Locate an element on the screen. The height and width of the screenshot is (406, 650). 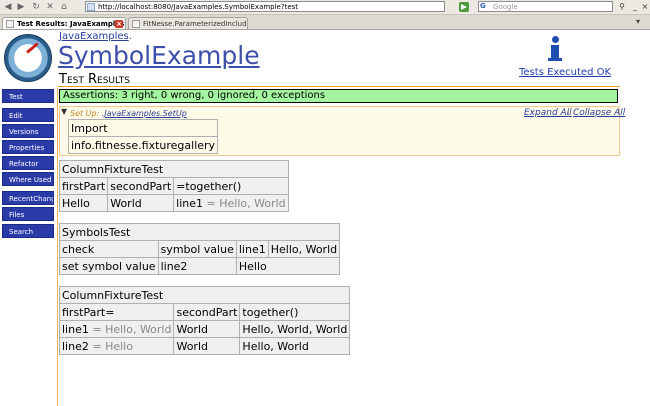
table-cell: line1 is located at coordinates (252, 249).